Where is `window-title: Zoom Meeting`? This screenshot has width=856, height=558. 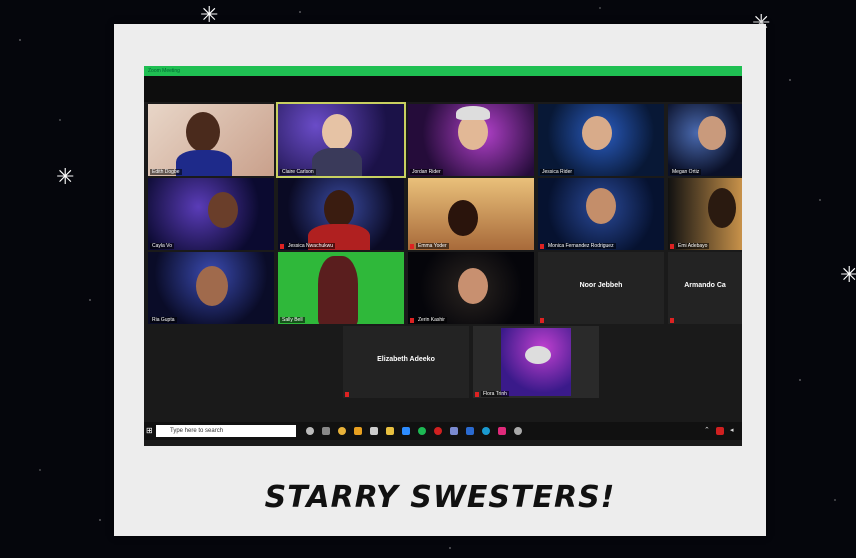 window-title: Zoom Meeting is located at coordinates (164, 71).